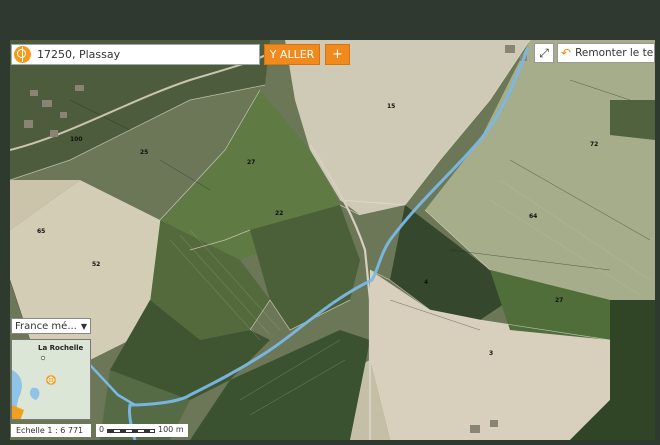  What do you see at coordinates (566, 53) in the screenshot?
I see `undo-arrow-icon: ↶` at bounding box center [566, 53].